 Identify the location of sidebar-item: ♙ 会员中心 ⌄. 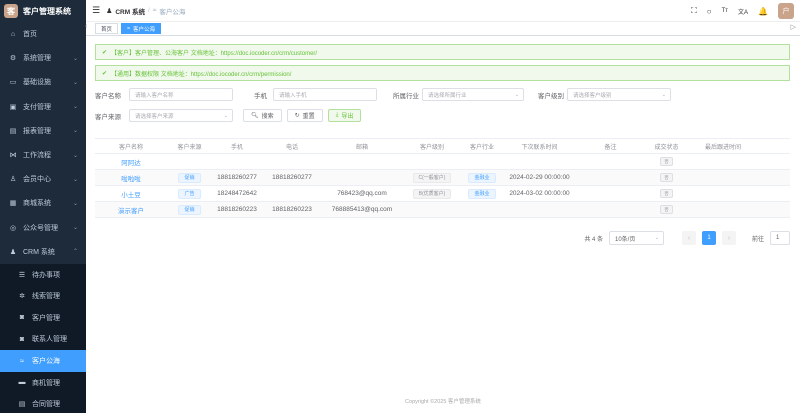
(43, 179).